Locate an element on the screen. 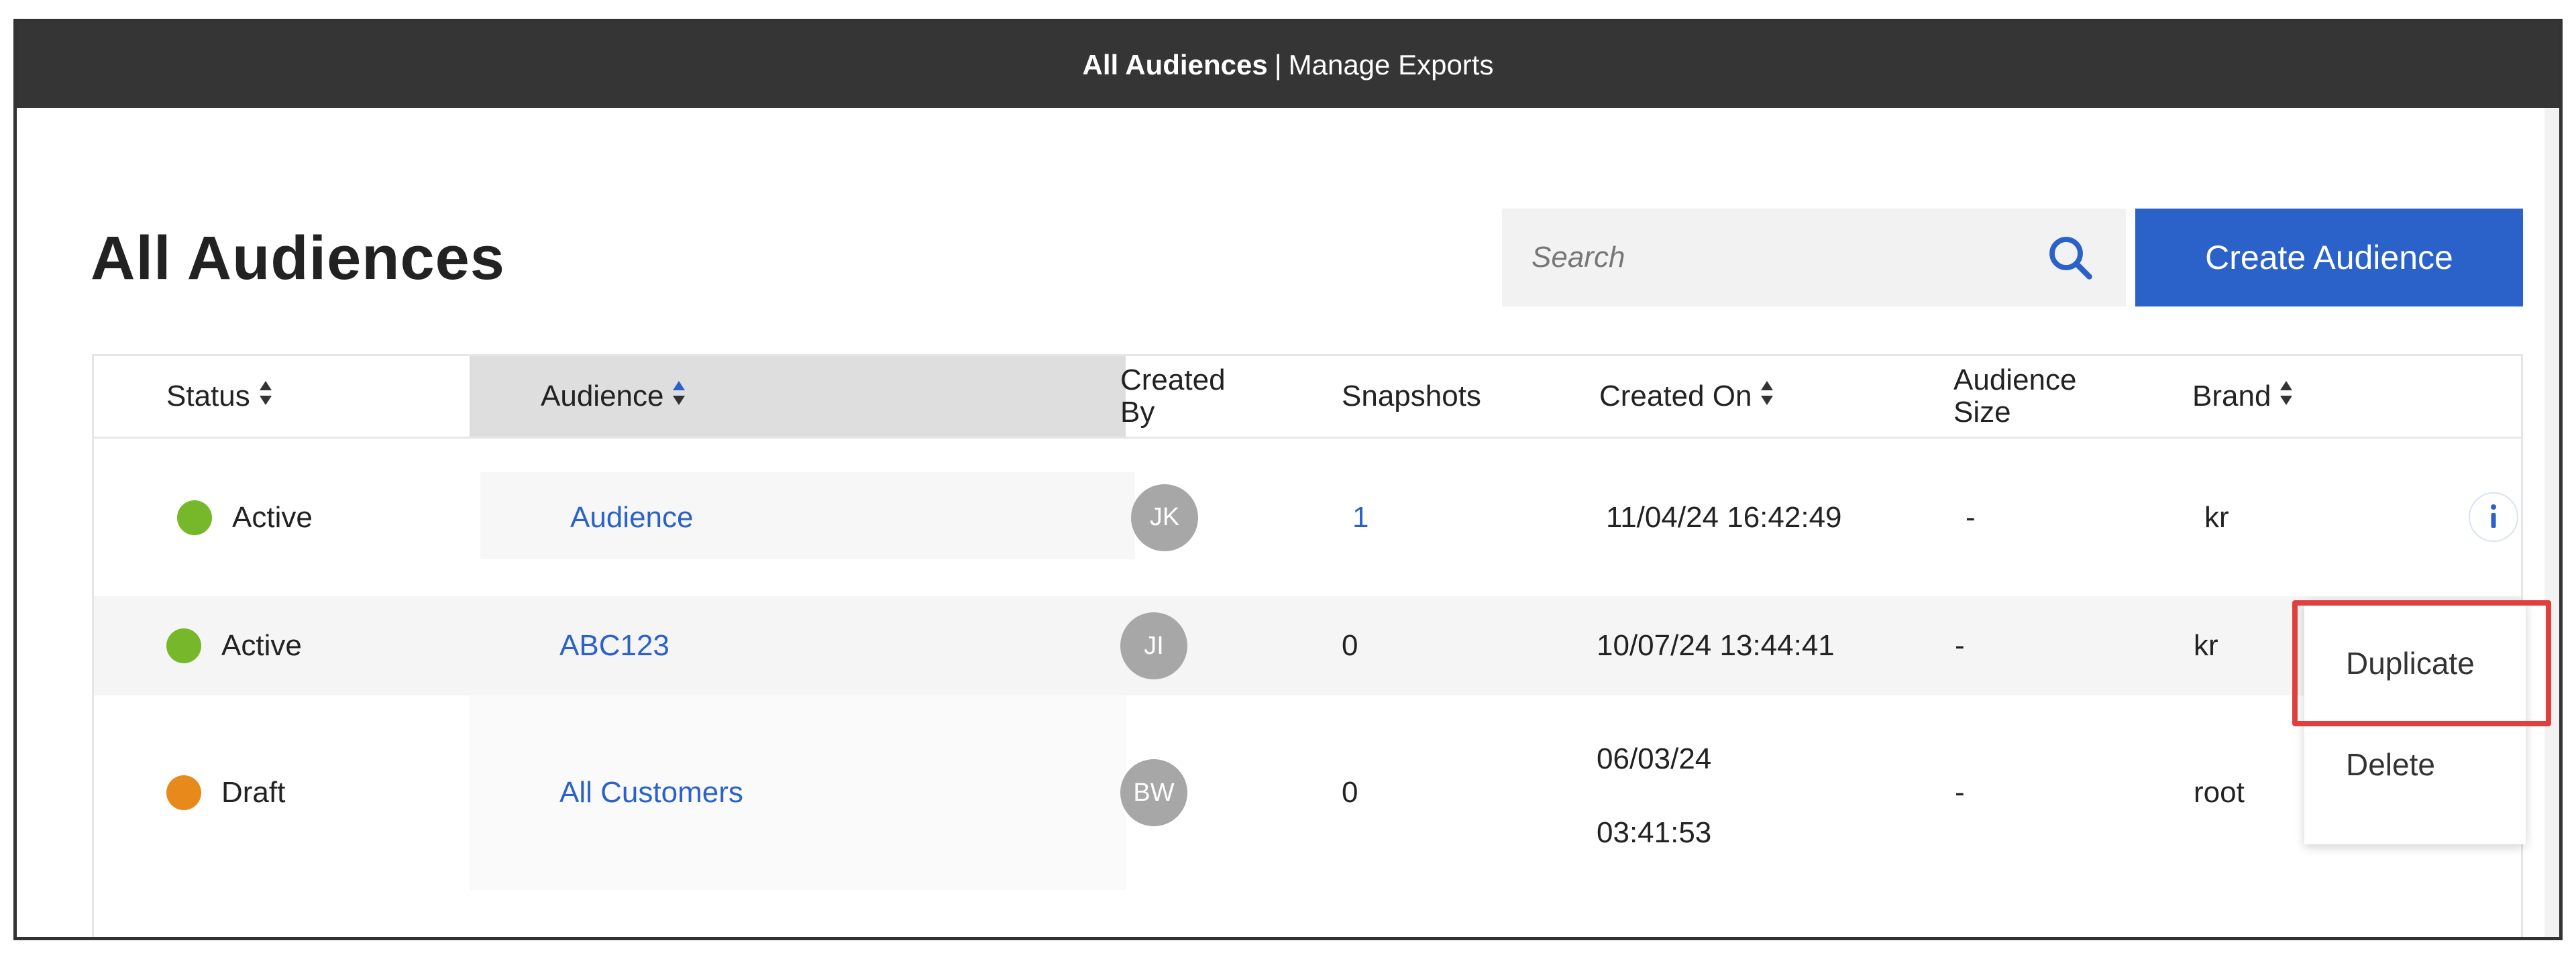 The image size is (2576, 955). menu-item-delete: Delete is located at coordinates (2415, 785).